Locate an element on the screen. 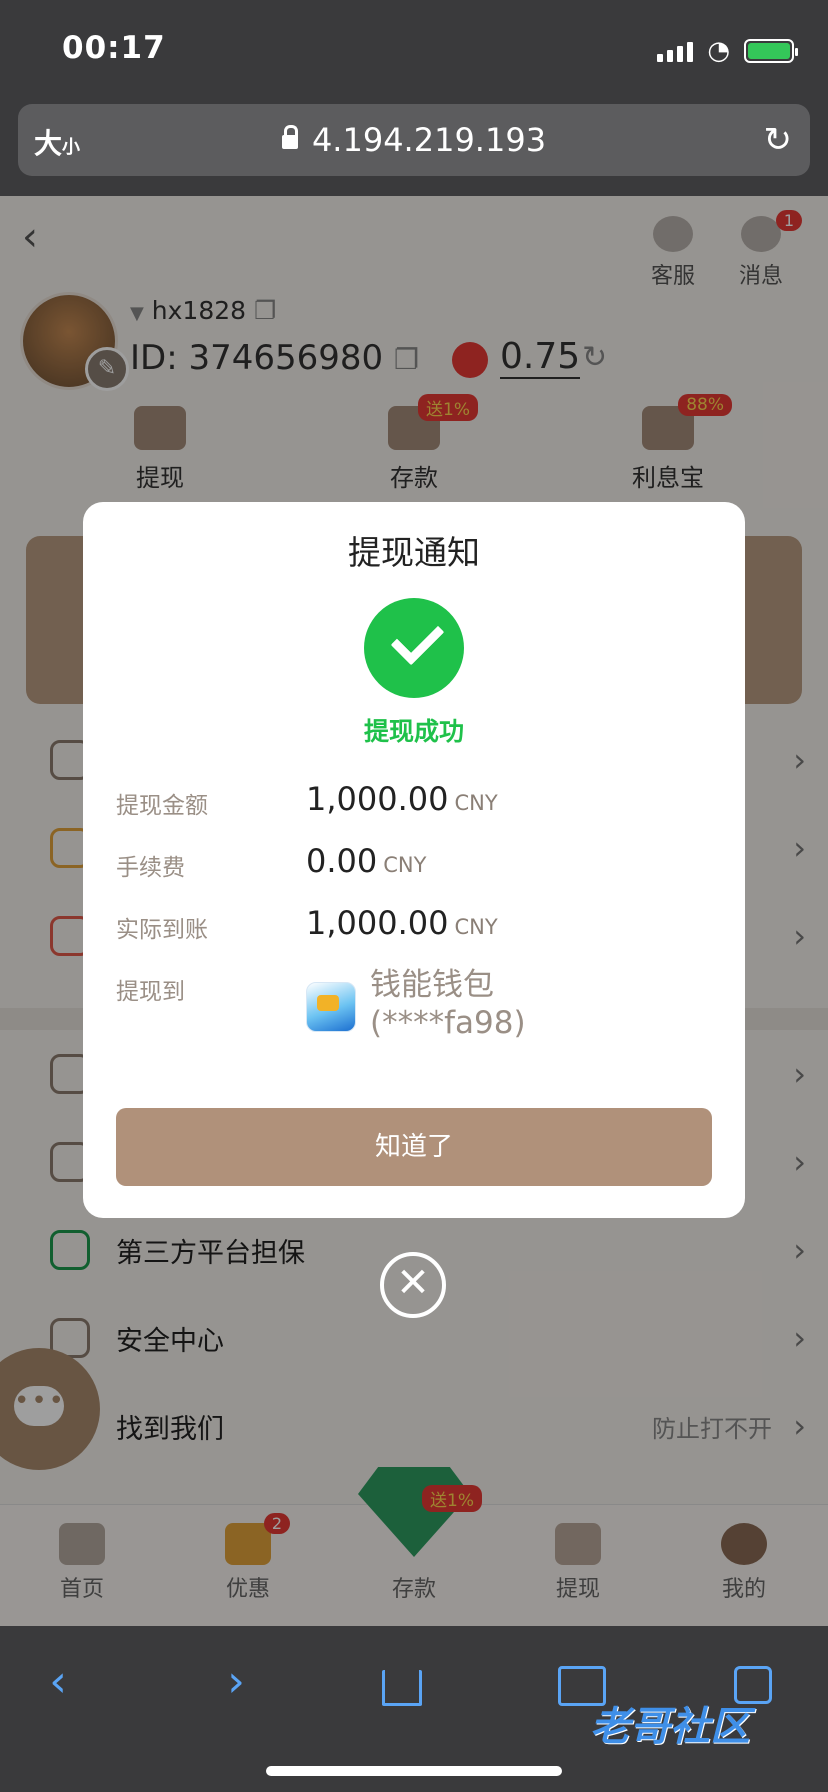 The width and height of the screenshot is (828, 1792). status-time: 00:17 is located at coordinates (114, 48).